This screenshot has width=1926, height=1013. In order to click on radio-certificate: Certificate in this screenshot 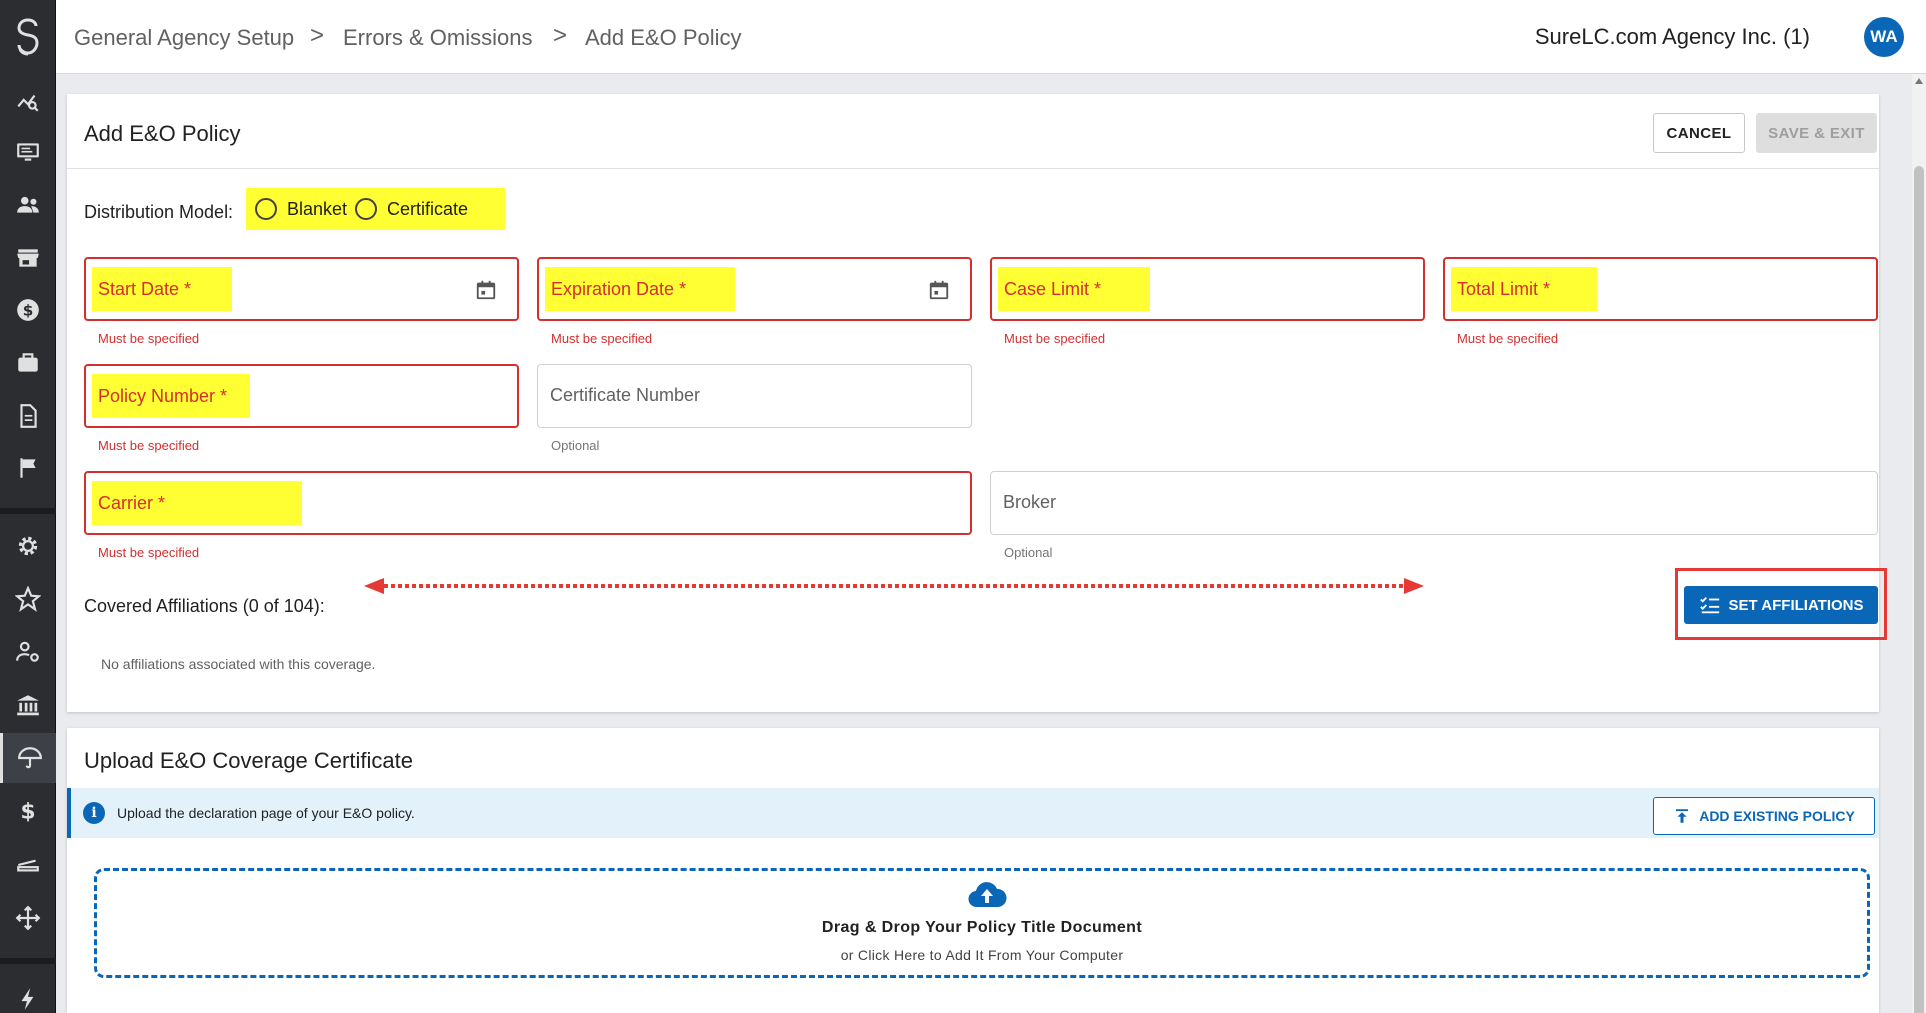, I will do `click(411, 209)`.